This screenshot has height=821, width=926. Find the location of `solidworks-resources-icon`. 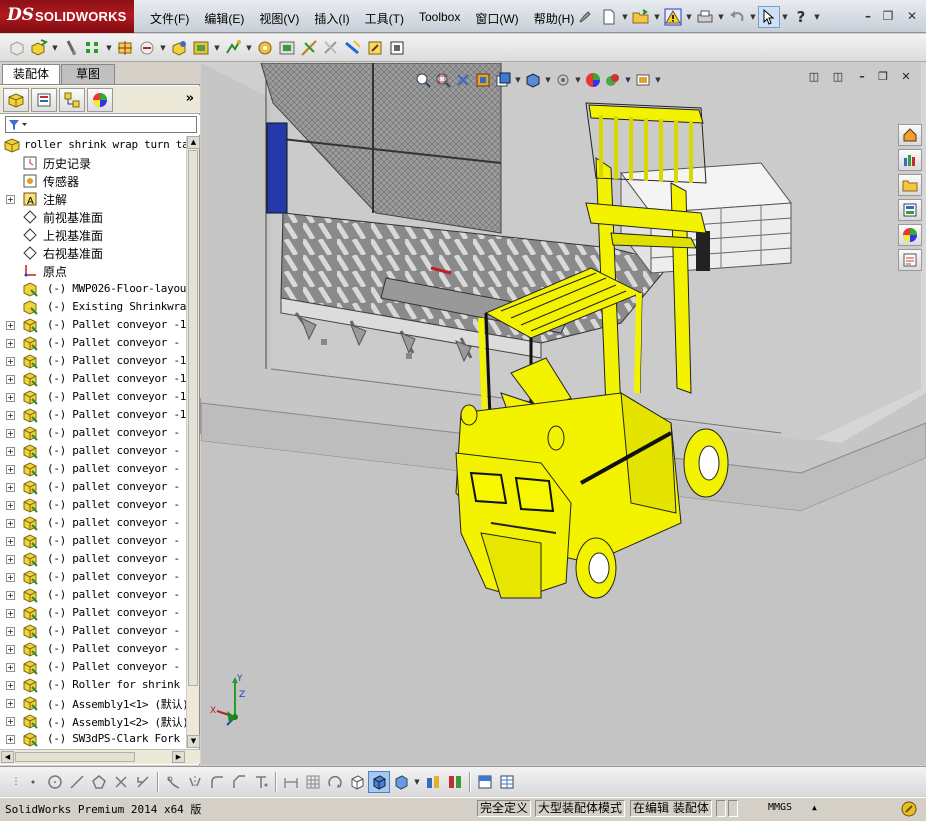

solidworks-resources-icon is located at coordinates (910, 135).